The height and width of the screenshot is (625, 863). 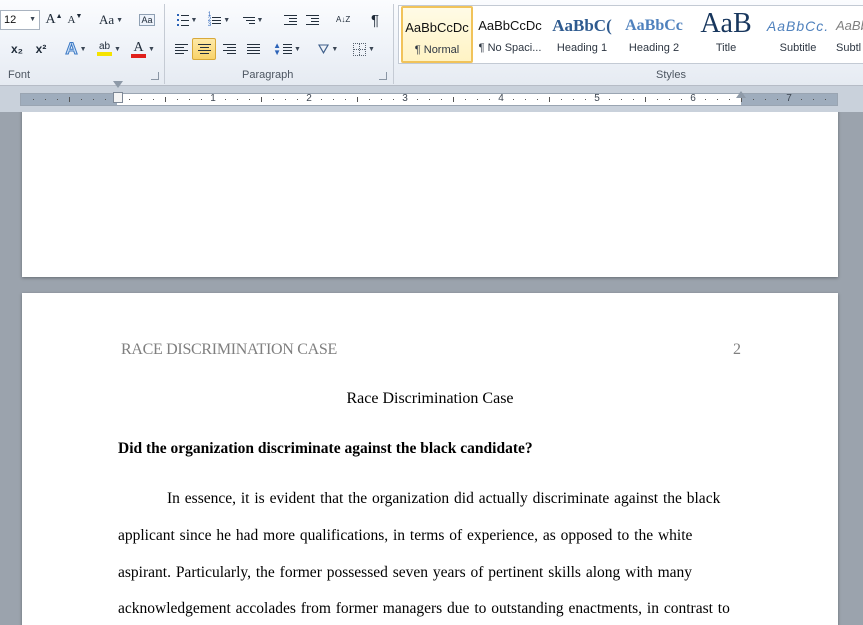 I want to click on line-spacing-button: ▲ ▼ ▼, so click(x=287, y=49).